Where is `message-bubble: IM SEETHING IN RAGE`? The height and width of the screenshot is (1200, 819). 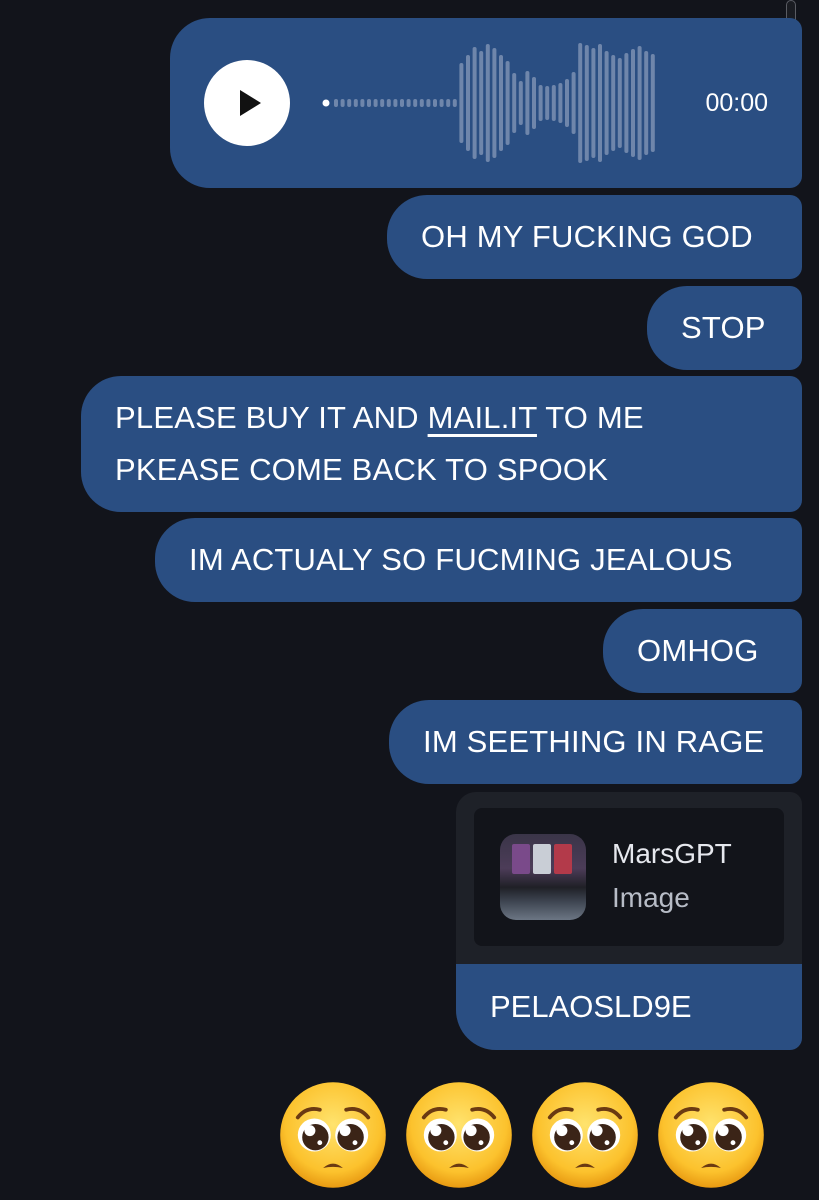
message-bubble: IM SEETHING IN RAGE is located at coordinates (595, 742).